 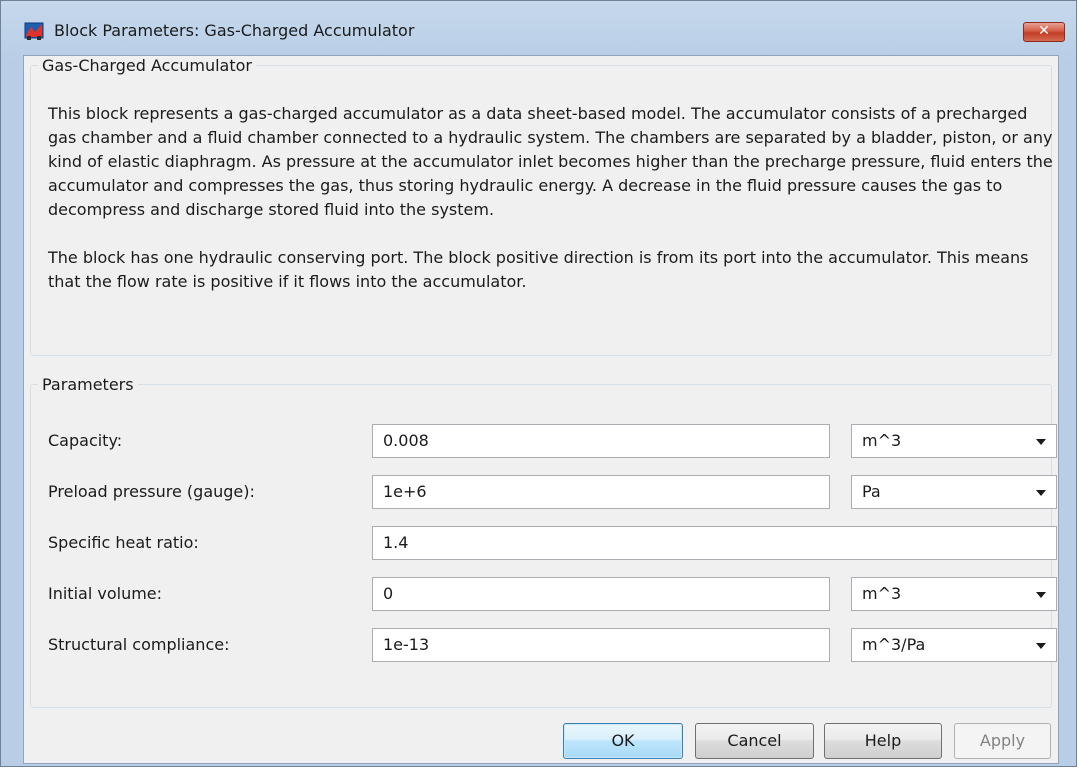 I want to click on parameters-group-title: Parameters, so click(x=88, y=385).